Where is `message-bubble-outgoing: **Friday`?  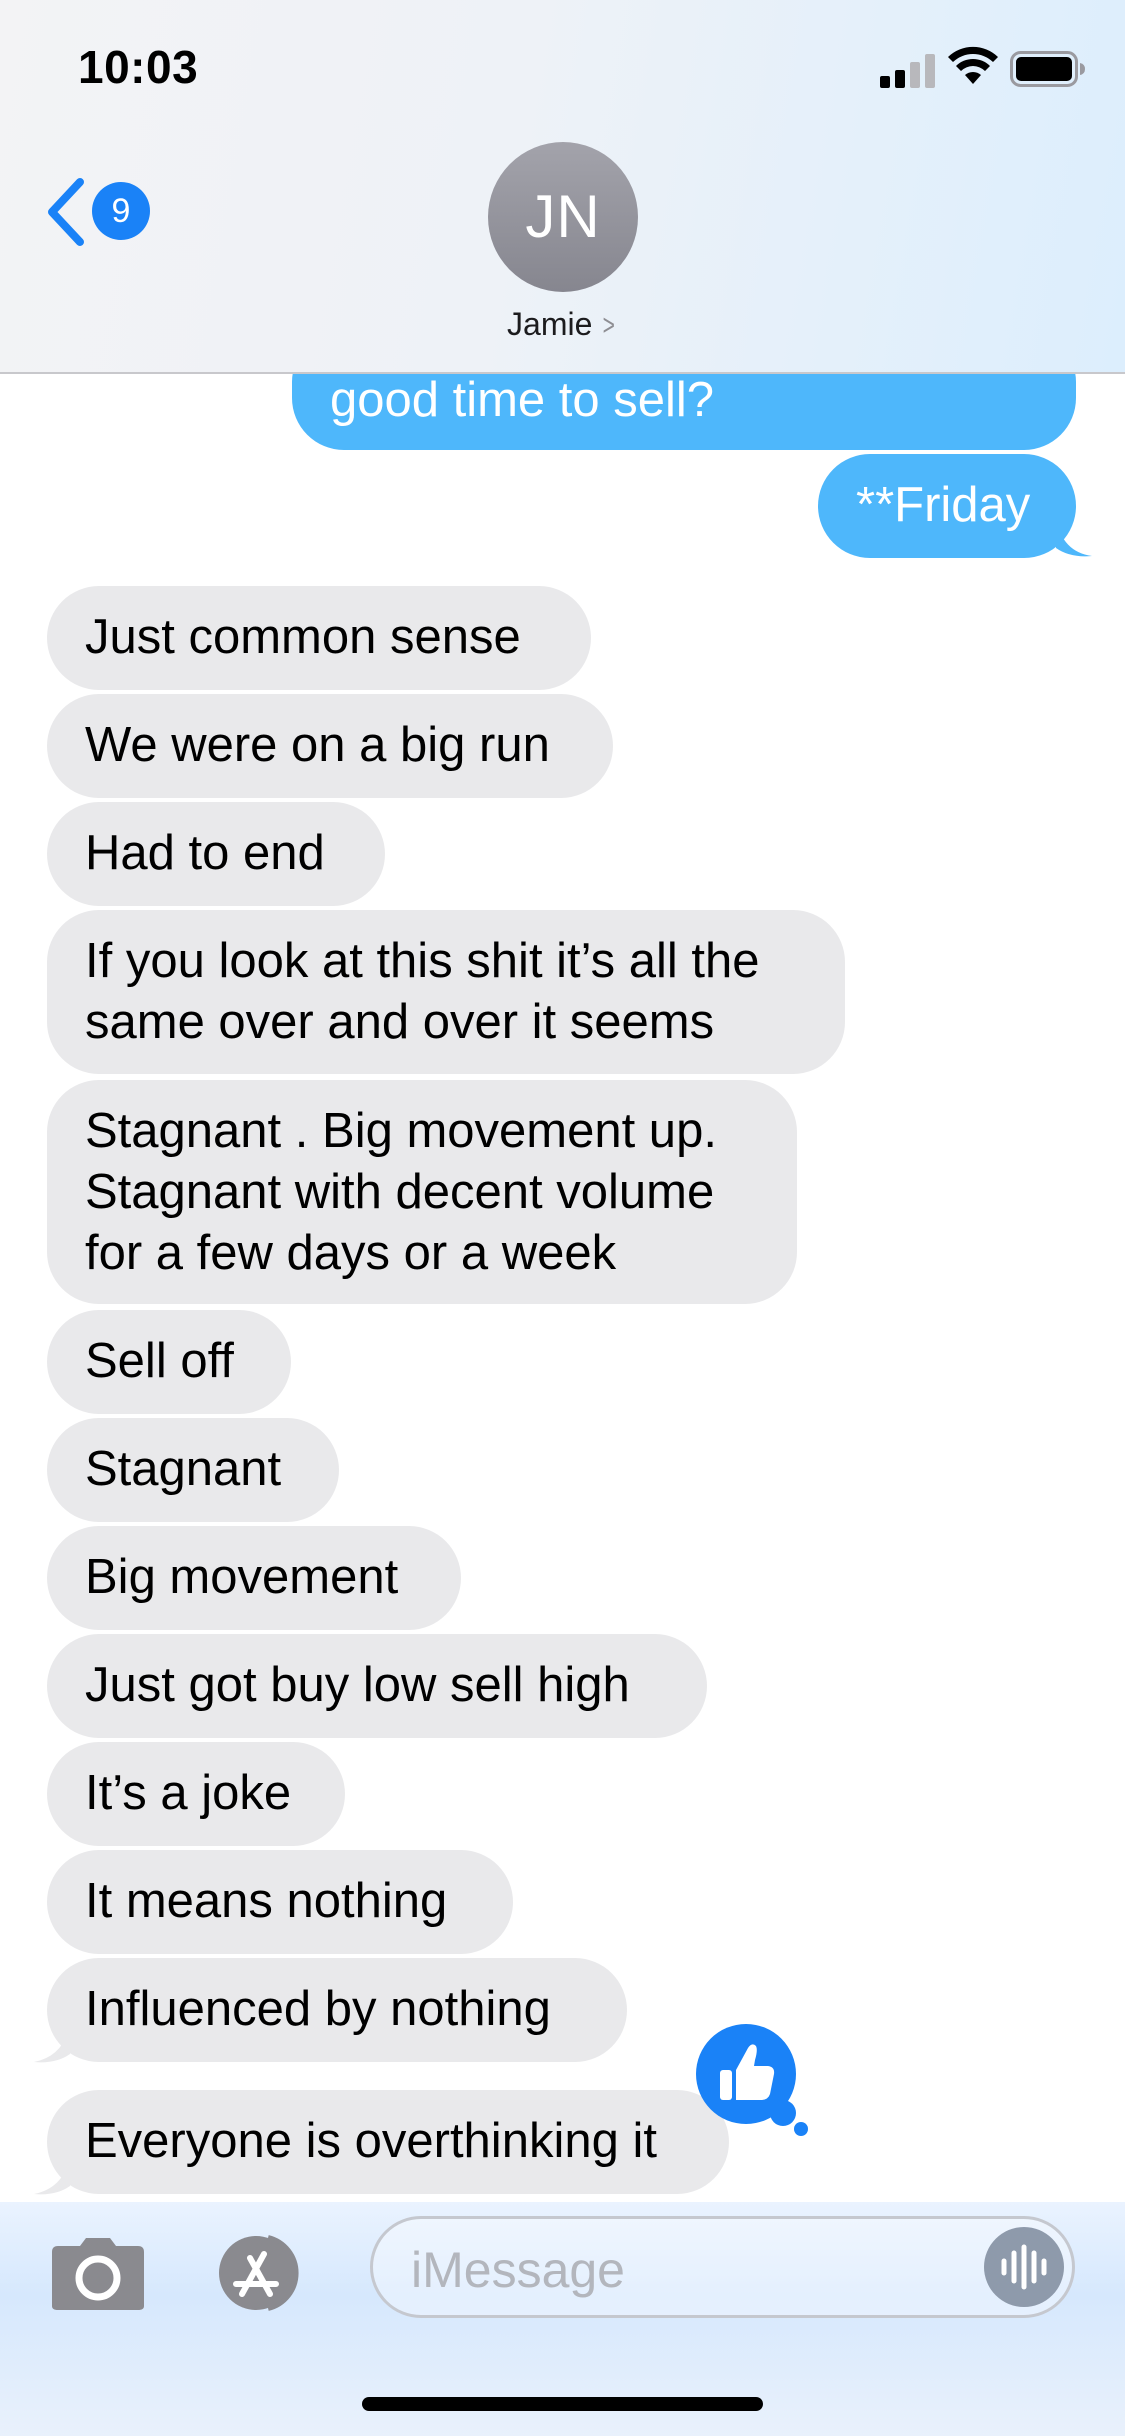 message-bubble-outgoing: **Friday is located at coordinates (947, 506).